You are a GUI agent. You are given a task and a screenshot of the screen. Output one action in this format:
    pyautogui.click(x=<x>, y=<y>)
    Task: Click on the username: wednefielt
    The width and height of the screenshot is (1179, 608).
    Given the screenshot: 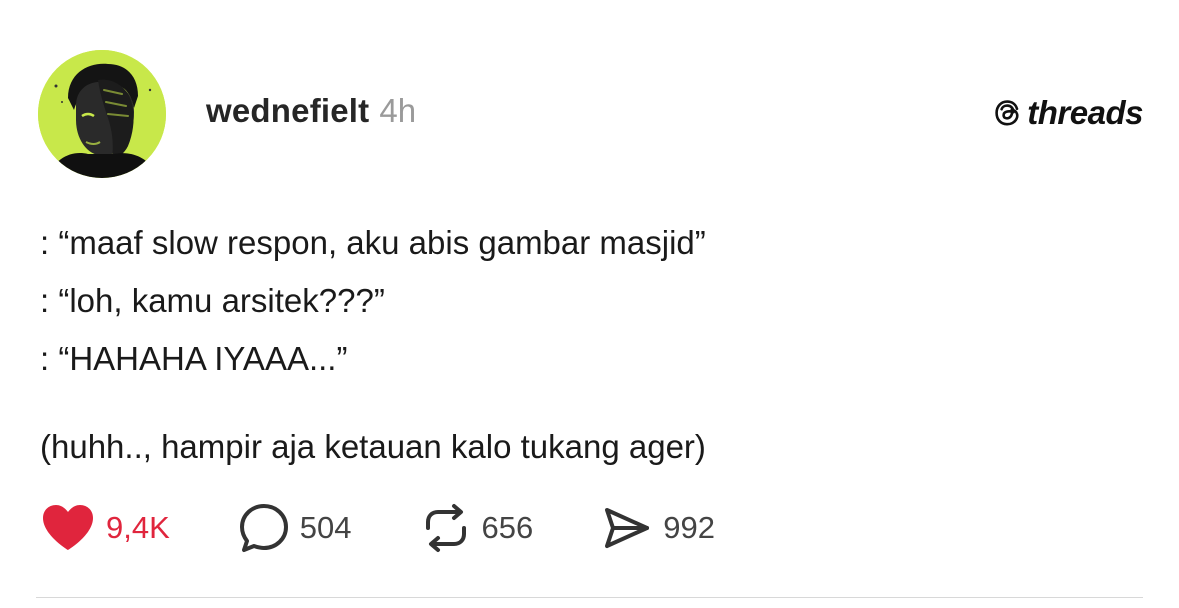 What is the action you would take?
    pyautogui.click(x=287, y=111)
    